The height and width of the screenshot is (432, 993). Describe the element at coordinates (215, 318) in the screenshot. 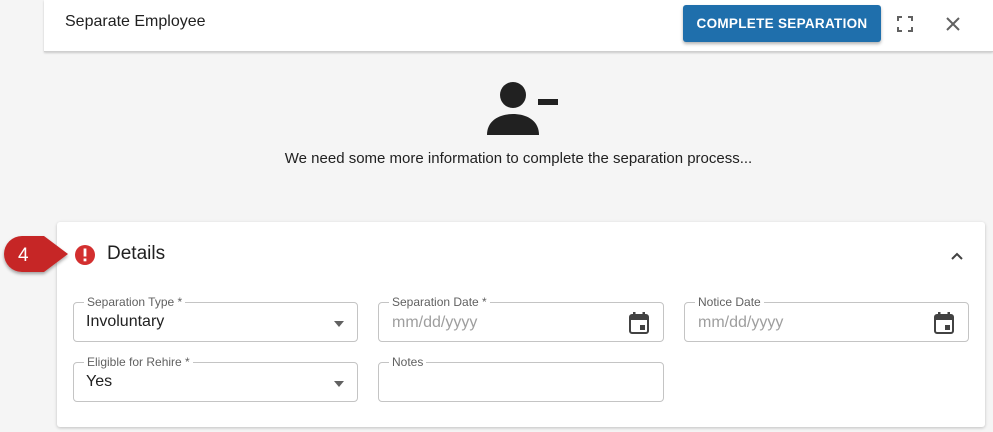

I see `separation-type-select: Separation Type * Involuntary` at that location.